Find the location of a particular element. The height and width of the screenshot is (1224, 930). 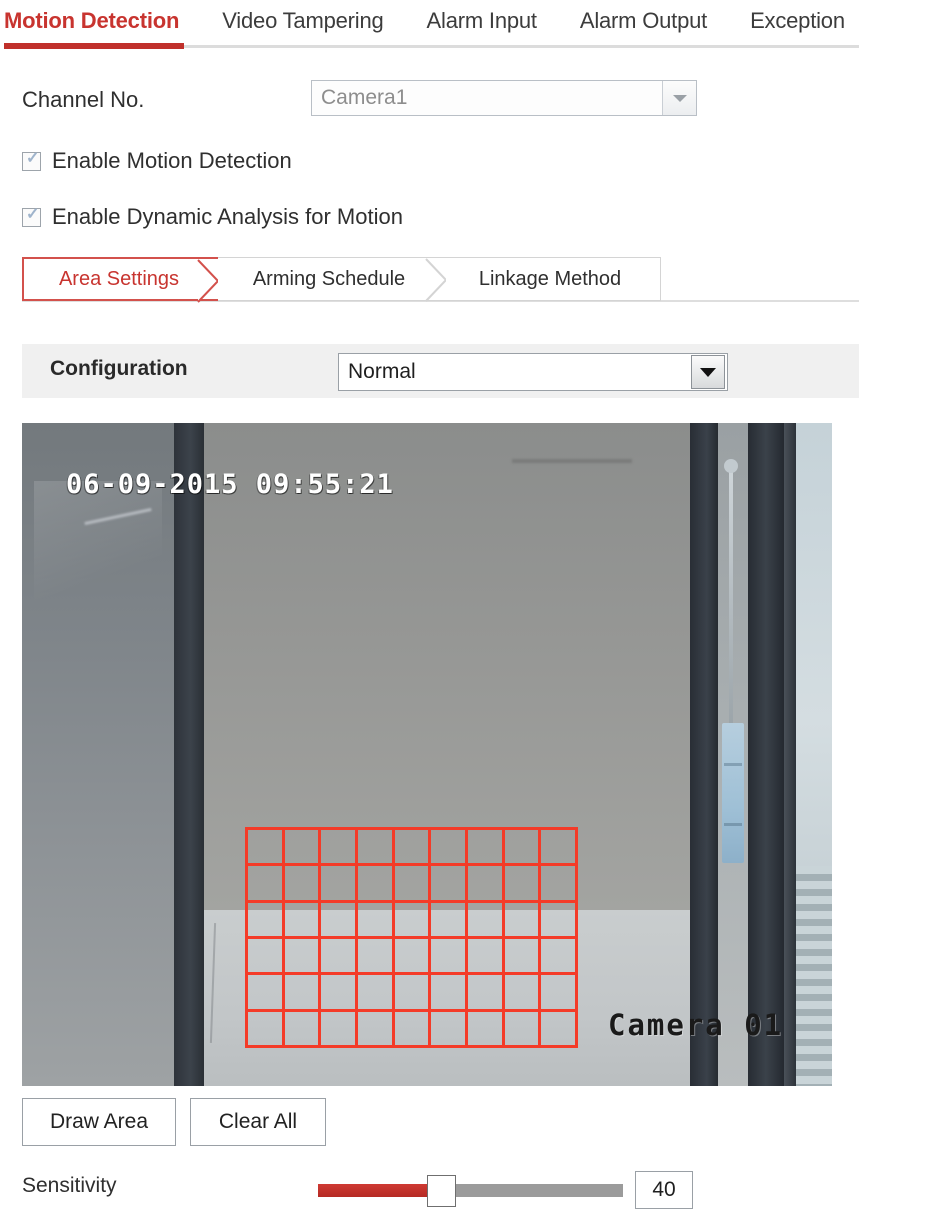

motion-detection-grid is located at coordinates (411, 937).